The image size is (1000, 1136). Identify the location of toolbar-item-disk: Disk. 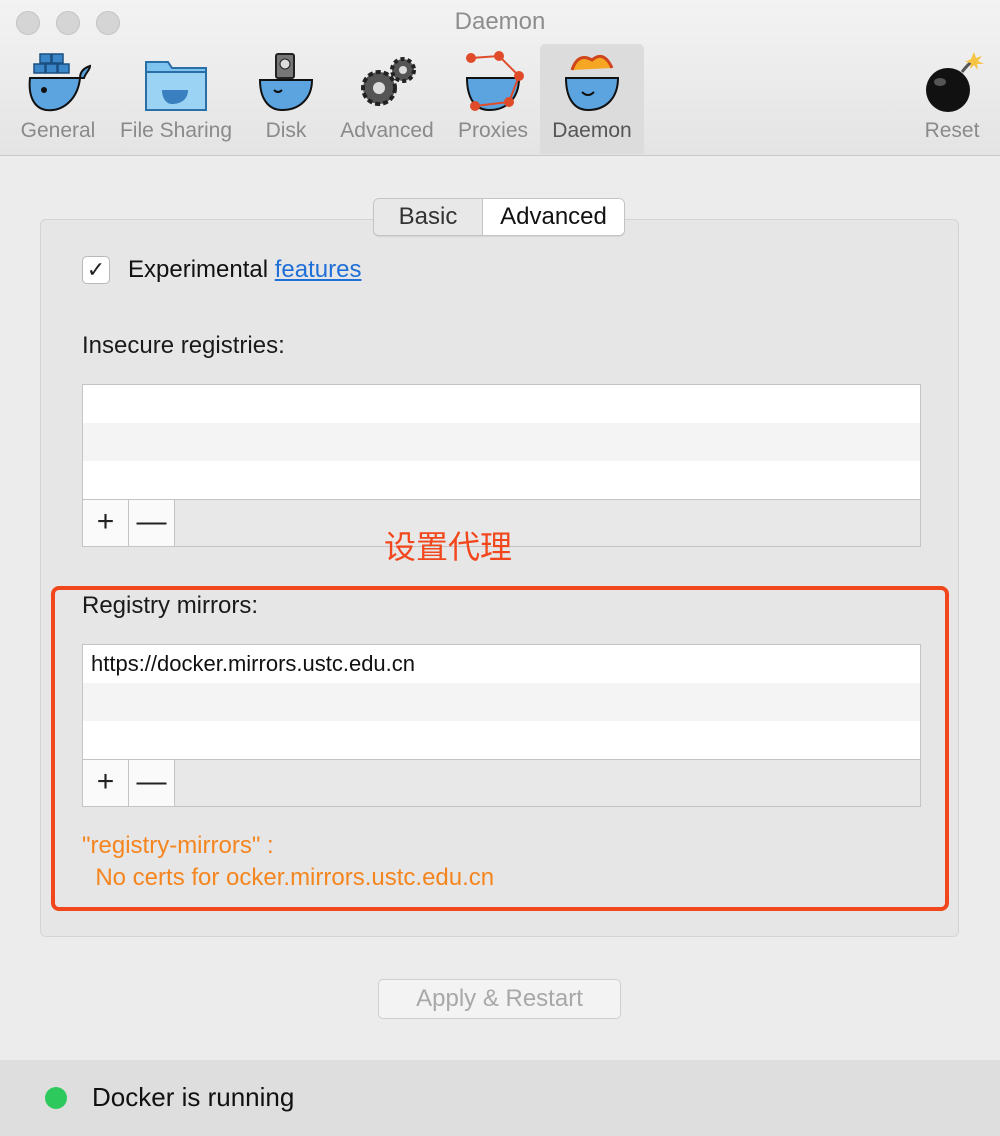
(286, 99).